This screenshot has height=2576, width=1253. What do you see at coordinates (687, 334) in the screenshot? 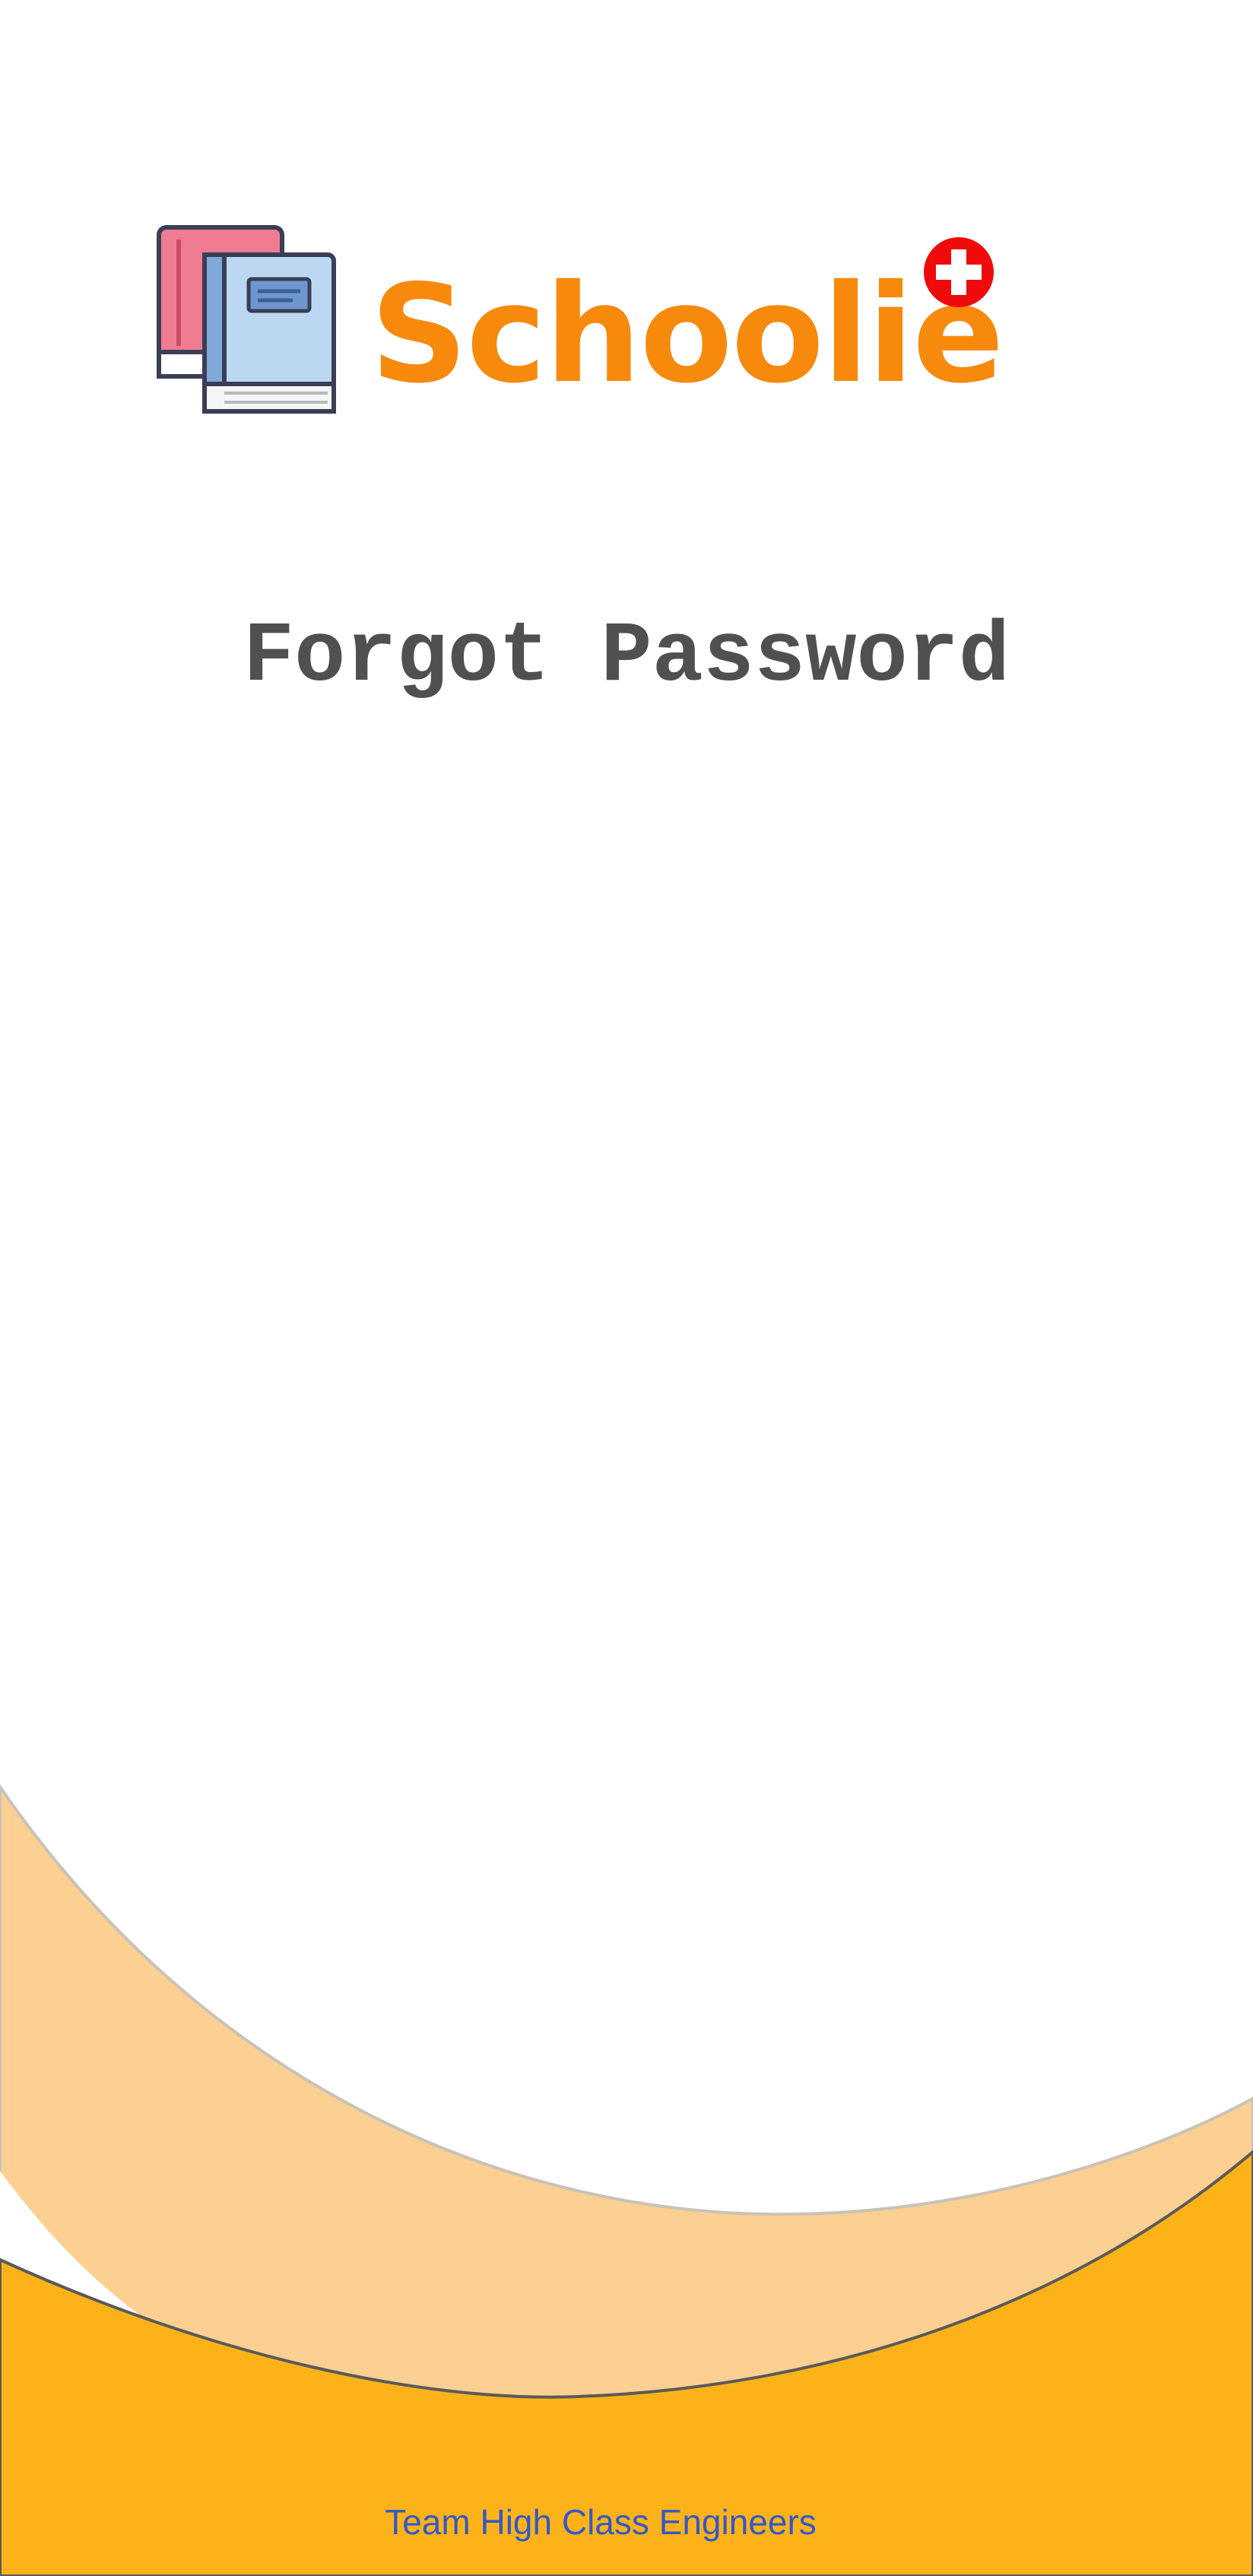
I see `app-name: Schoolie` at bounding box center [687, 334].